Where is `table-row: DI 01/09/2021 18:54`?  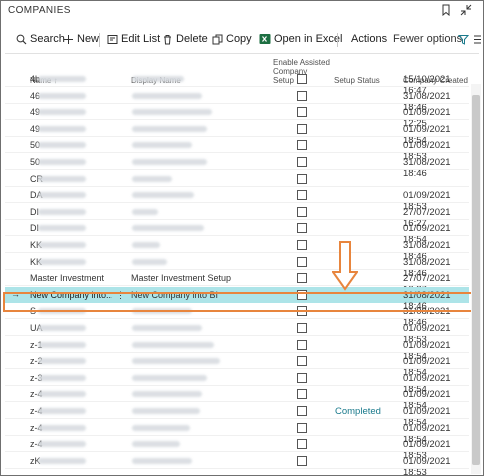 table-row: DI 01/09/2021 18:54 is located at coordinates (237, 232).